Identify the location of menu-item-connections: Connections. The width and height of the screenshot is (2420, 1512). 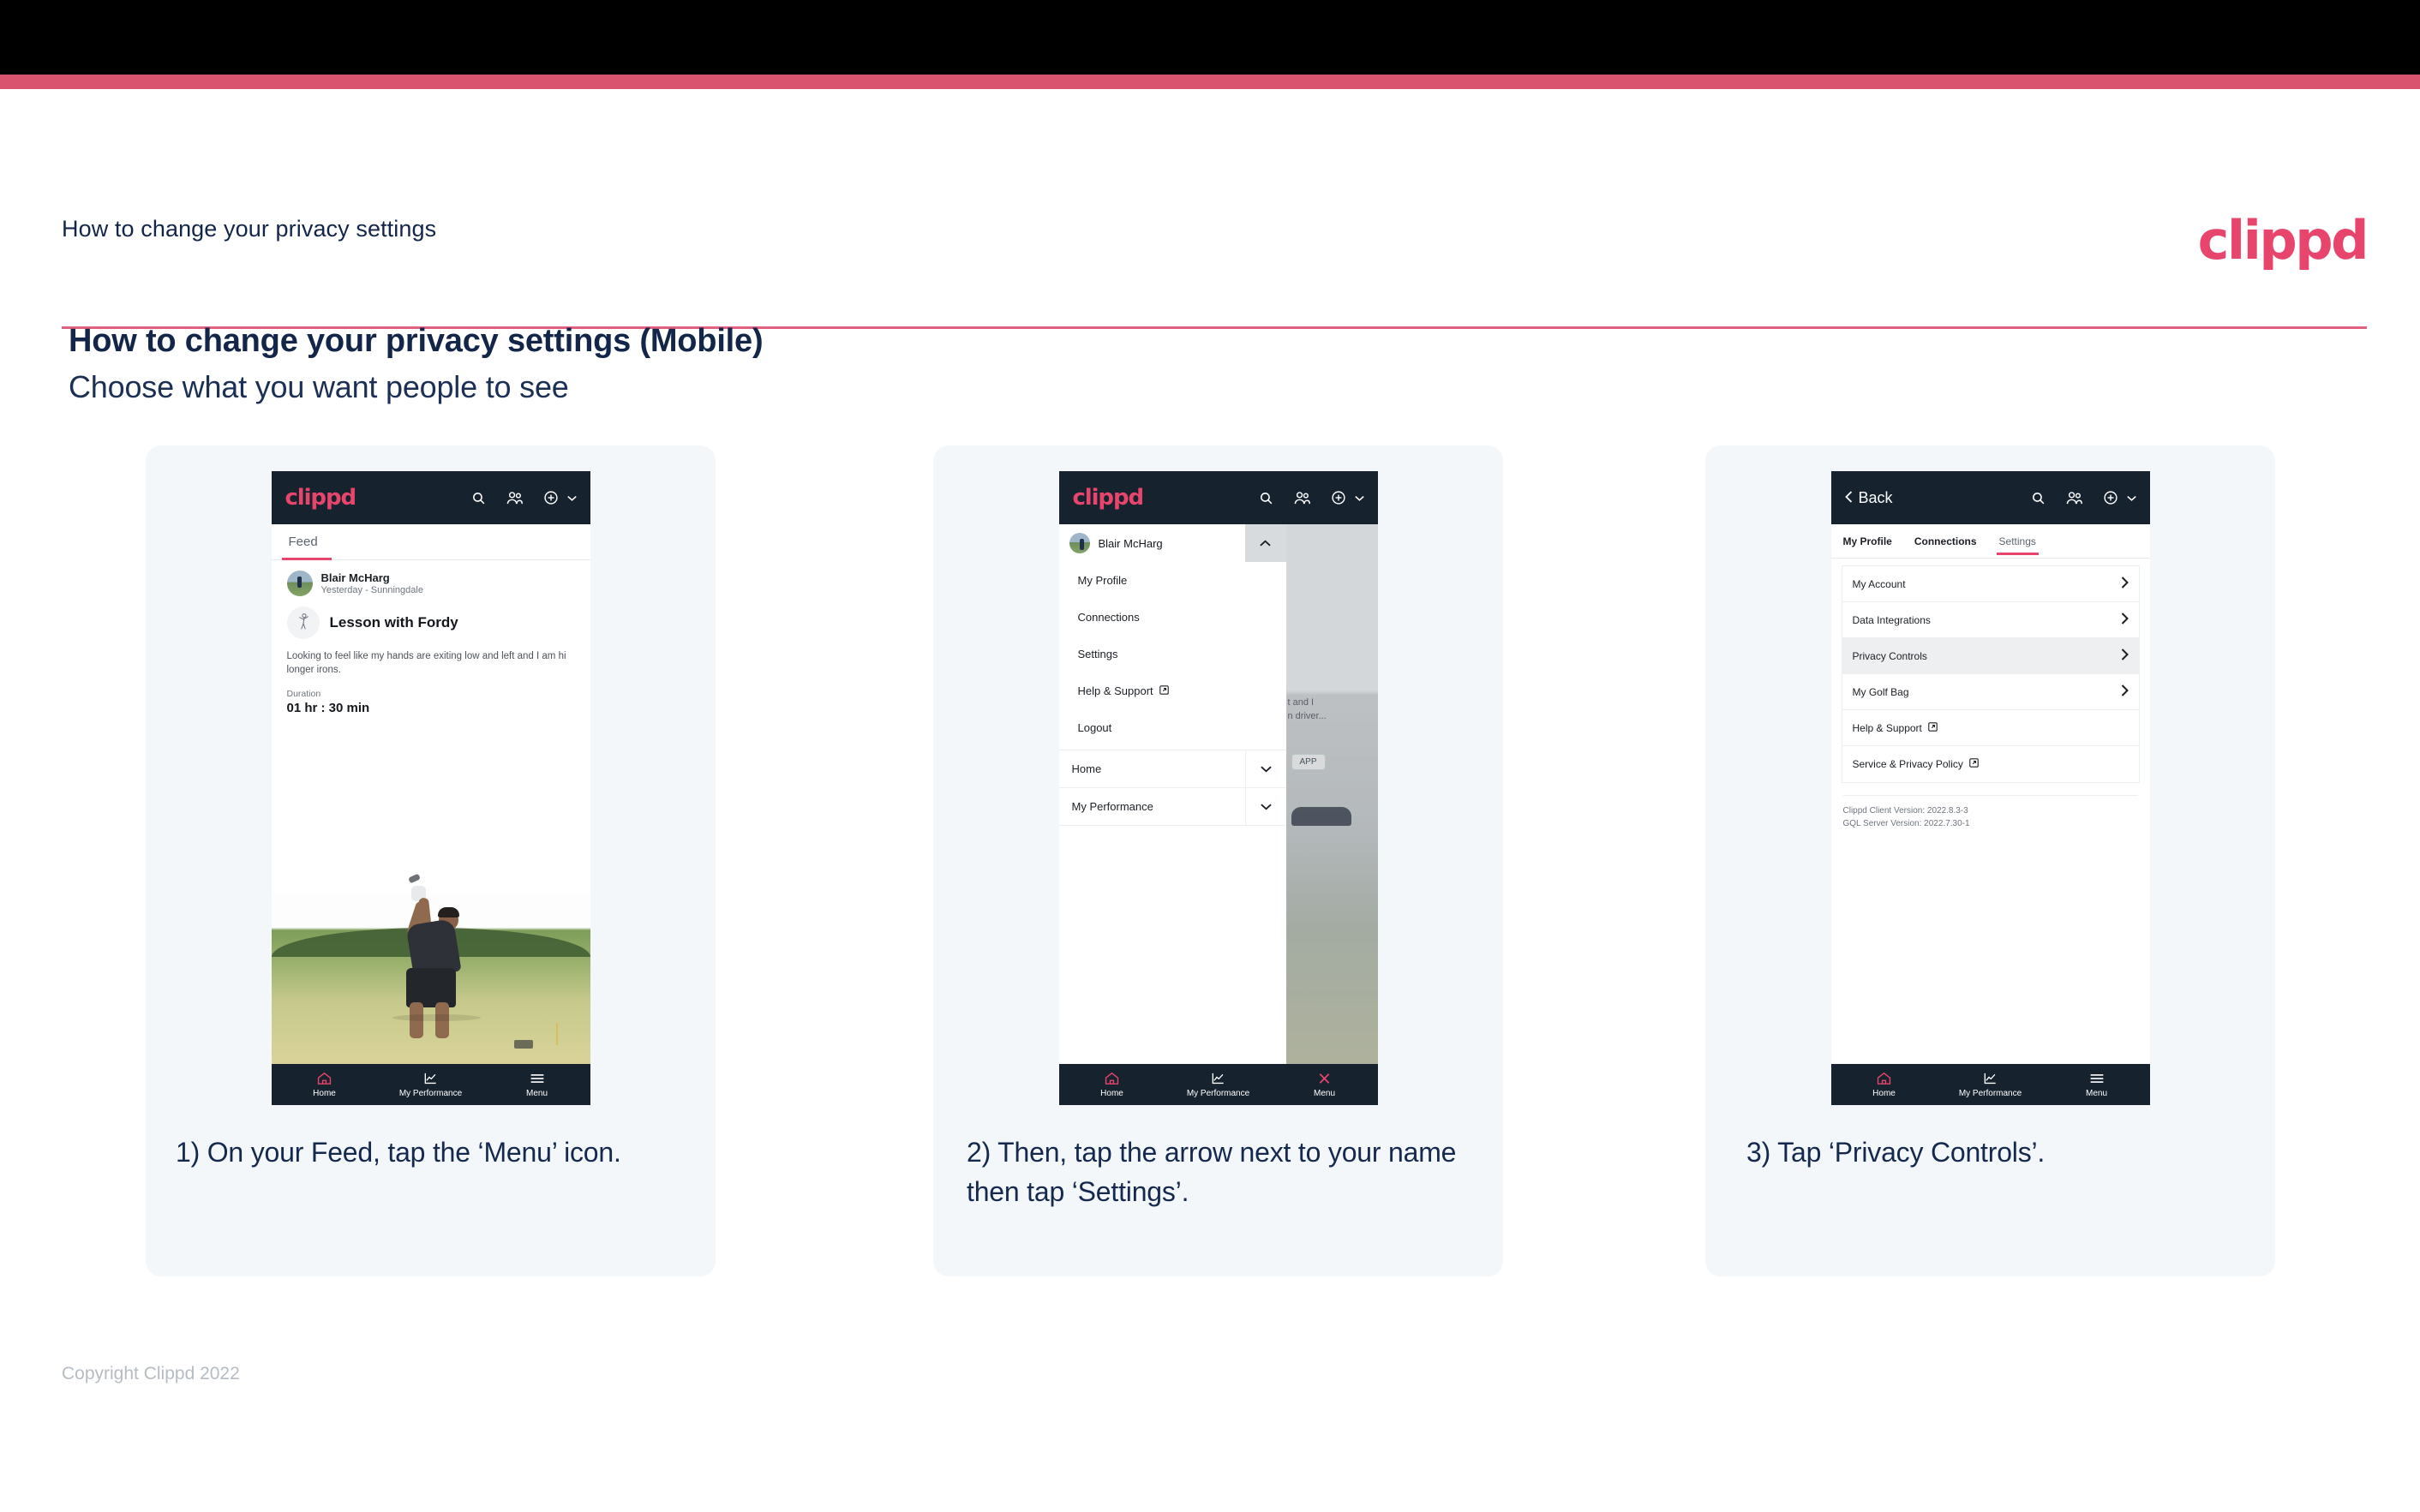
(1172, 618).